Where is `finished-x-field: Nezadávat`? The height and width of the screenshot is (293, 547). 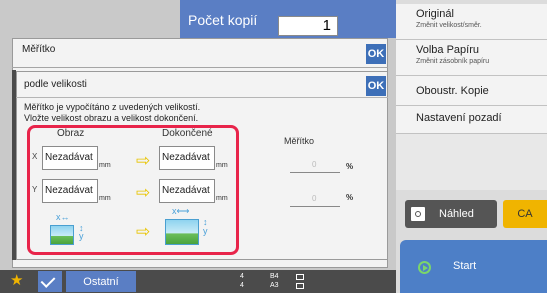
finished-x-field: Nezadávat is located at coordinates (187, 158).